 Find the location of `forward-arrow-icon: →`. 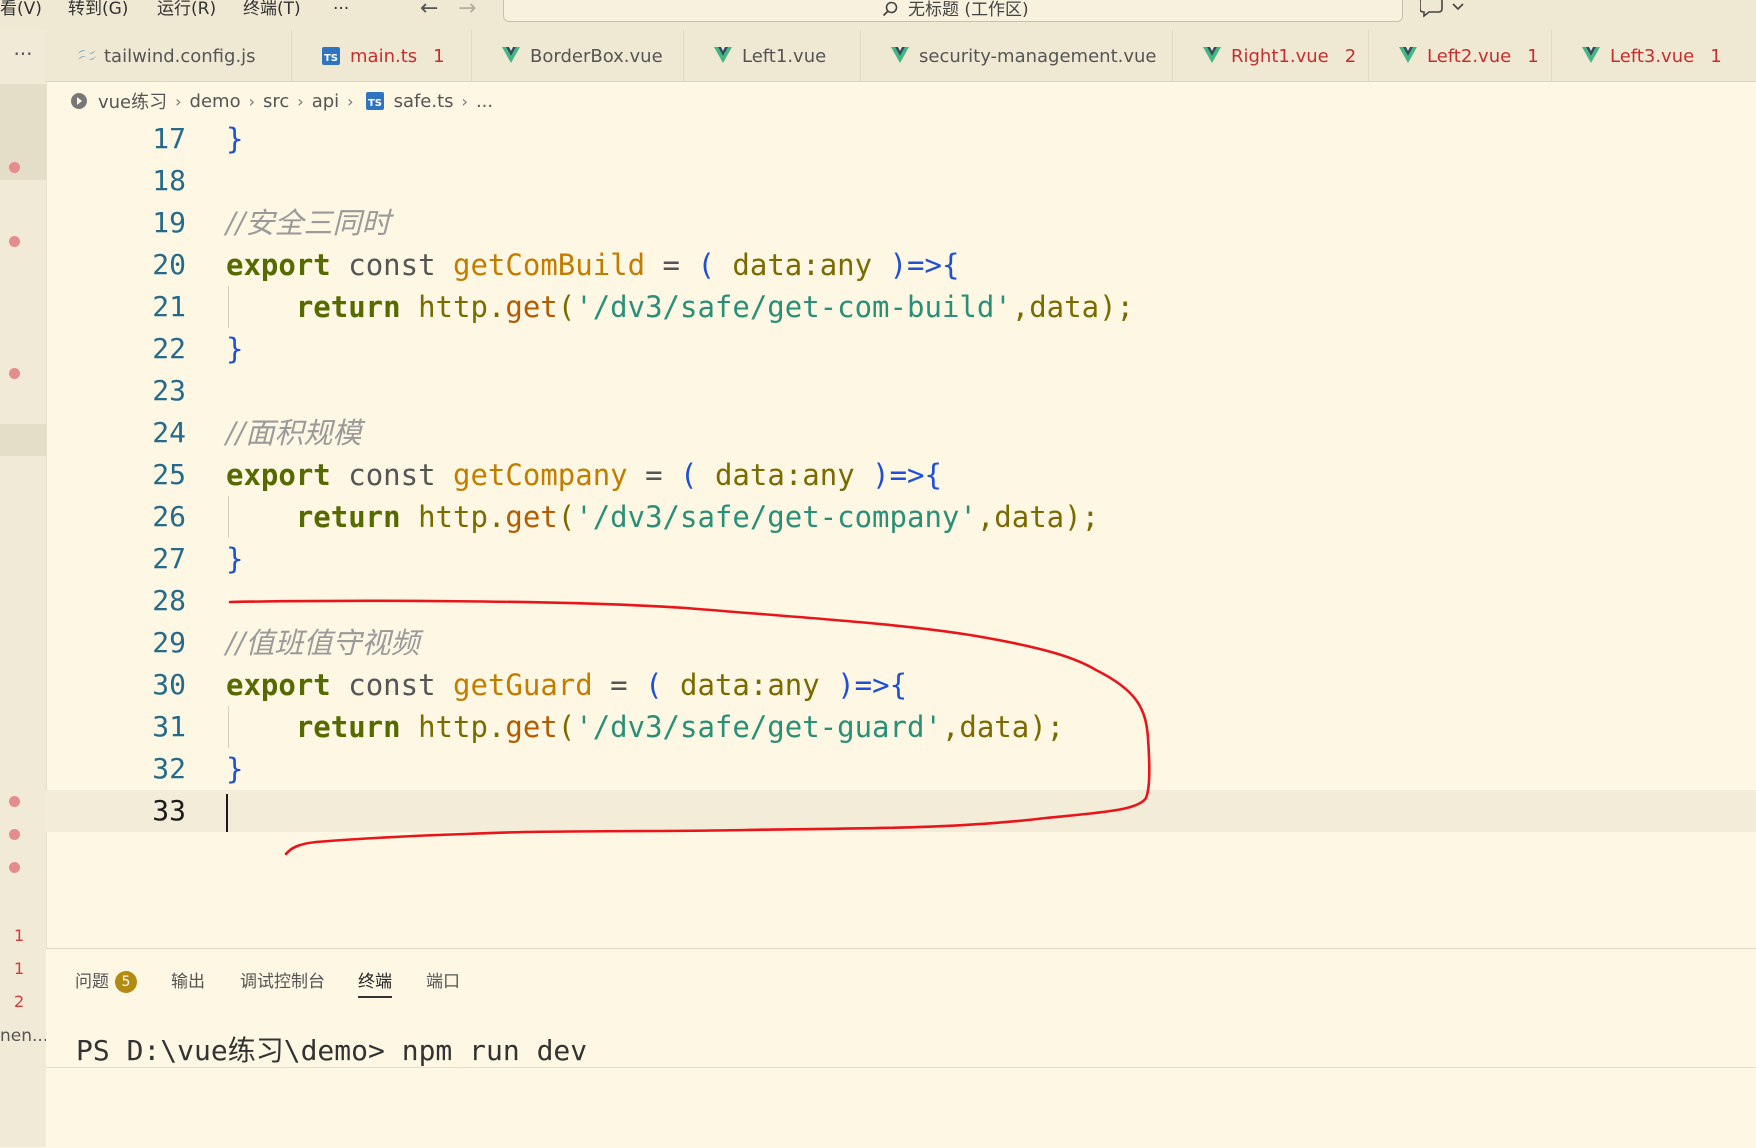

forward-arrow-icon: → is located at coordinates (467, 10).